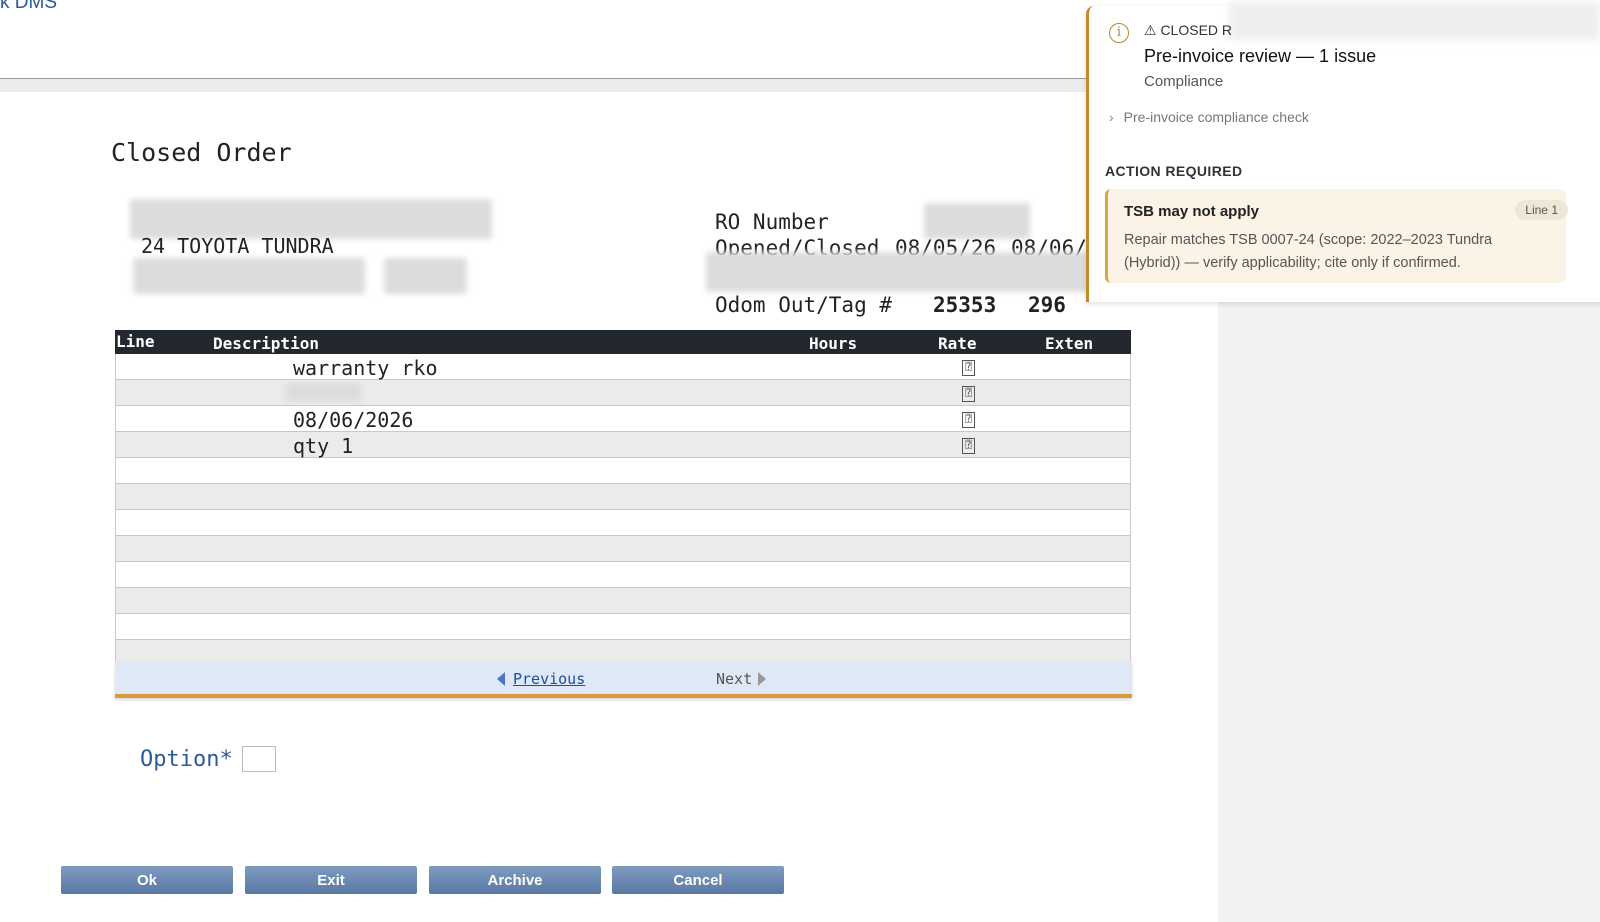 This screenshot has height=922, width=1600. What do you see at coordinates (147, 880) in the screenshot?
I see `ok-button: Ok` at bounding box center [147, 880].